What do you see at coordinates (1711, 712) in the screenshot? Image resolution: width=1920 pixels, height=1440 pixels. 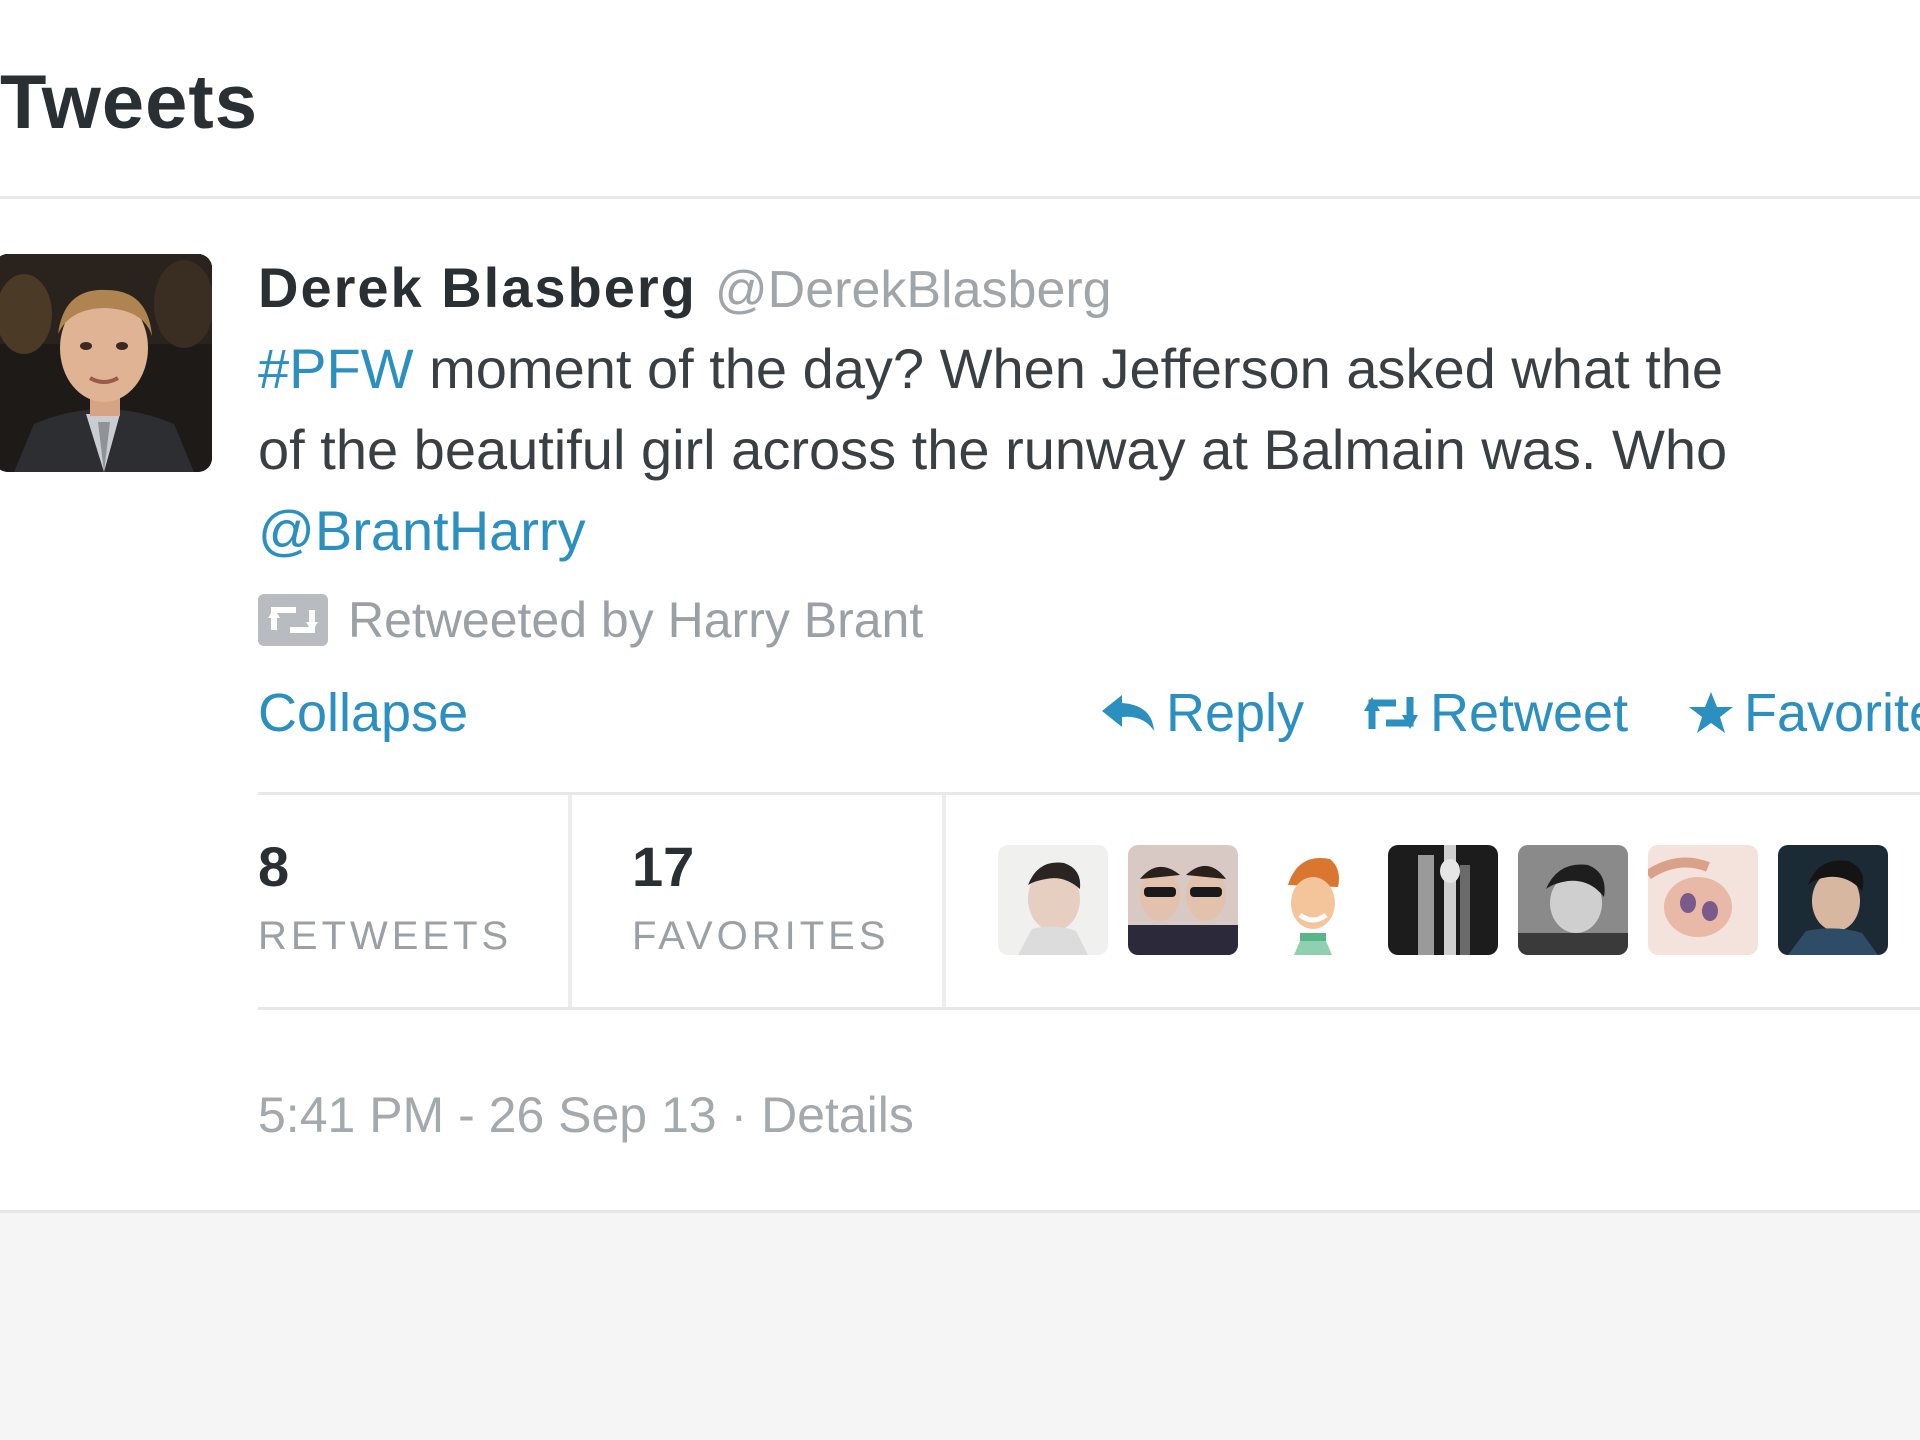 I see `star-icon` at bounding box center [1711, 712].